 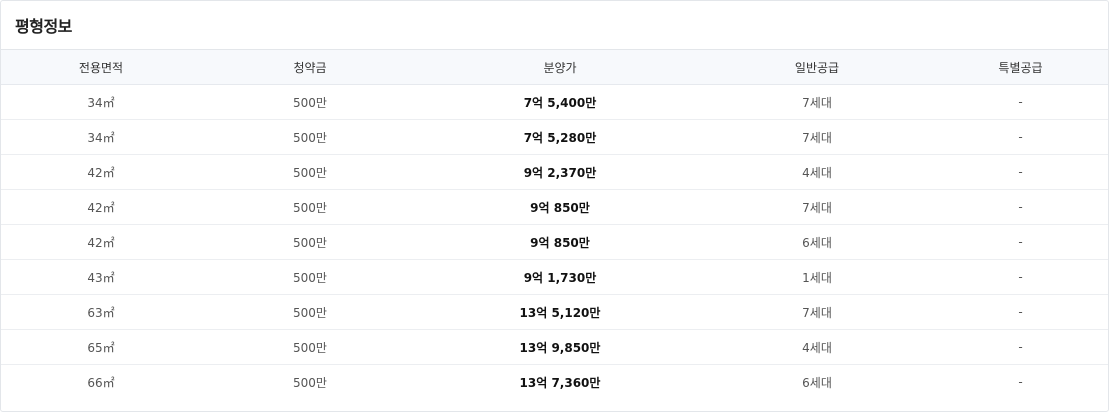 I want to click on table-header: 전용면적 청약금 분양가 일반공급 특별공급, so click(x=554, y=67).